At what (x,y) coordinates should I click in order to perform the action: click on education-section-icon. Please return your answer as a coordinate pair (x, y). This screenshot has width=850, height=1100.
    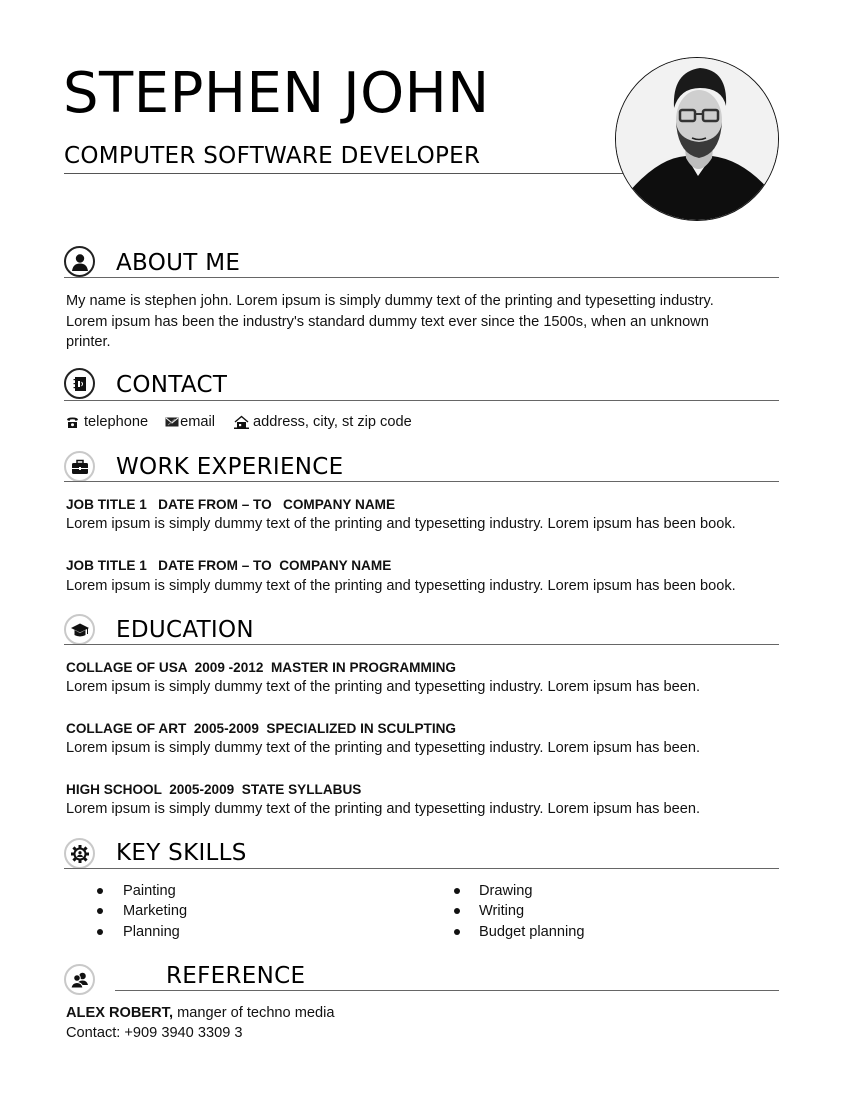
    Looking at the image, I should click on (79, 629).